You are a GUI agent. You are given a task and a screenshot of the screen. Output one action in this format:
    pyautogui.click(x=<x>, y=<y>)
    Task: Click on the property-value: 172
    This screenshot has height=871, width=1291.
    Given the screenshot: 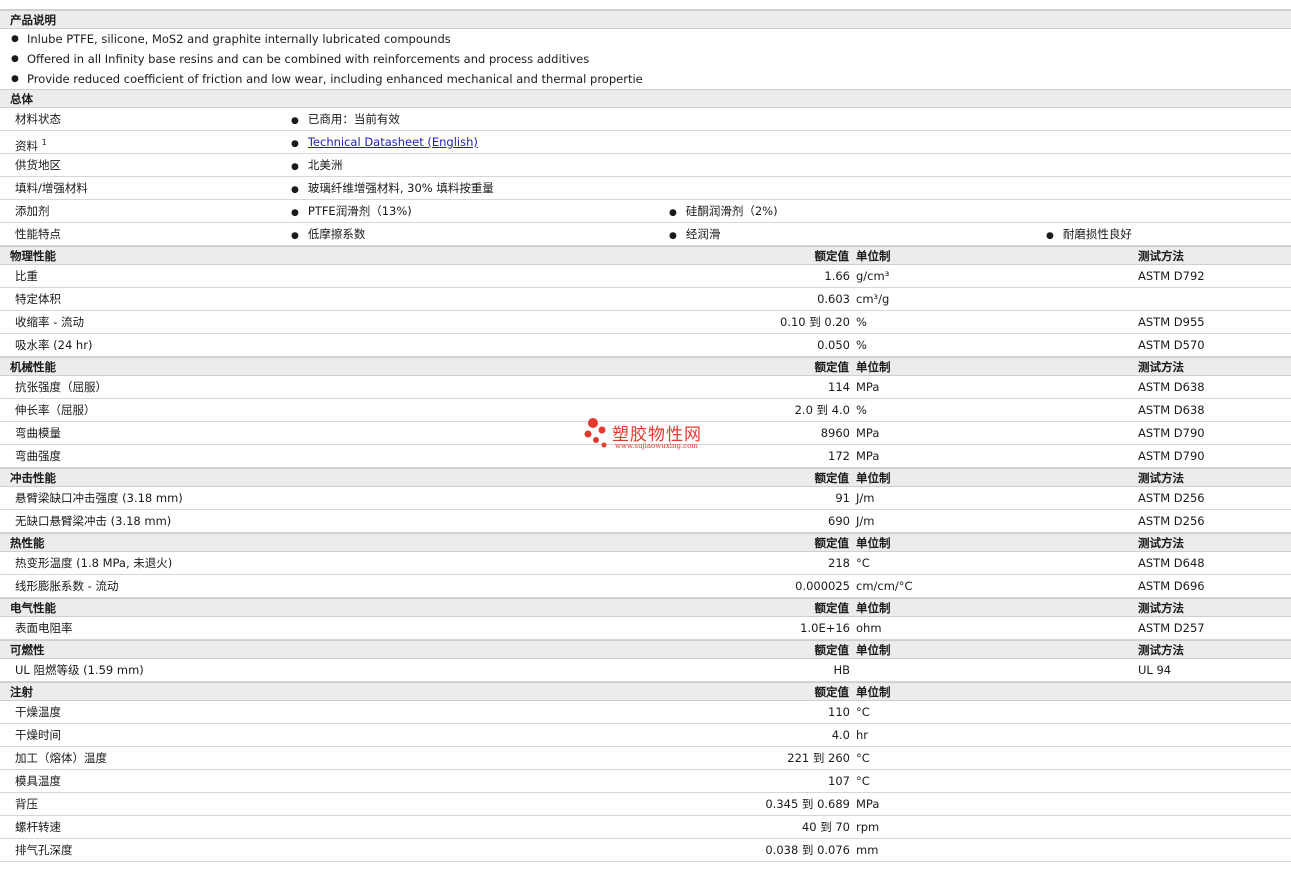 What is the action you would take?
    pyautogui.click(x=839, y=456)
    